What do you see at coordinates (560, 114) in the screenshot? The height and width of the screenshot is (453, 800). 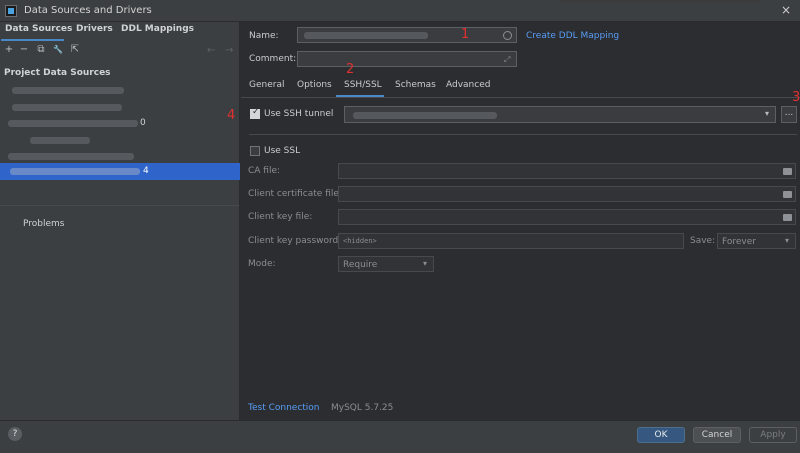 I see `ssh-config-select: ▾` at bounding box center [560, 114].